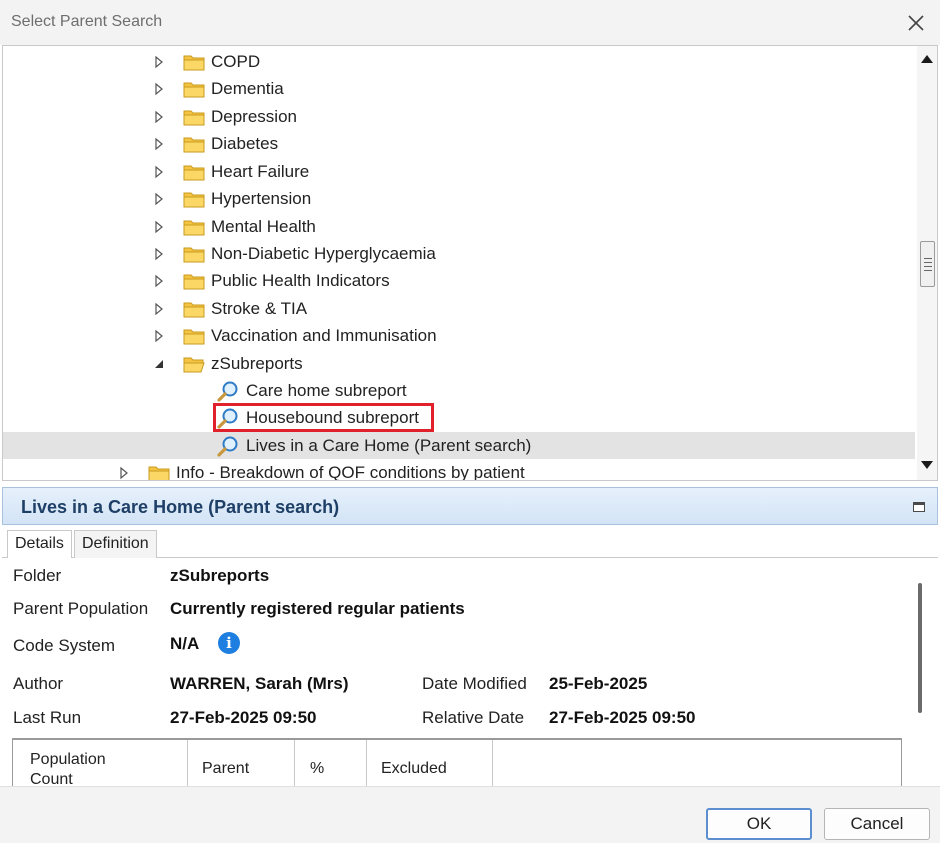  Describe the element at coordinates (326, 390) in the screenshot. I see `tree-item-label: Care home subreport` at that location.